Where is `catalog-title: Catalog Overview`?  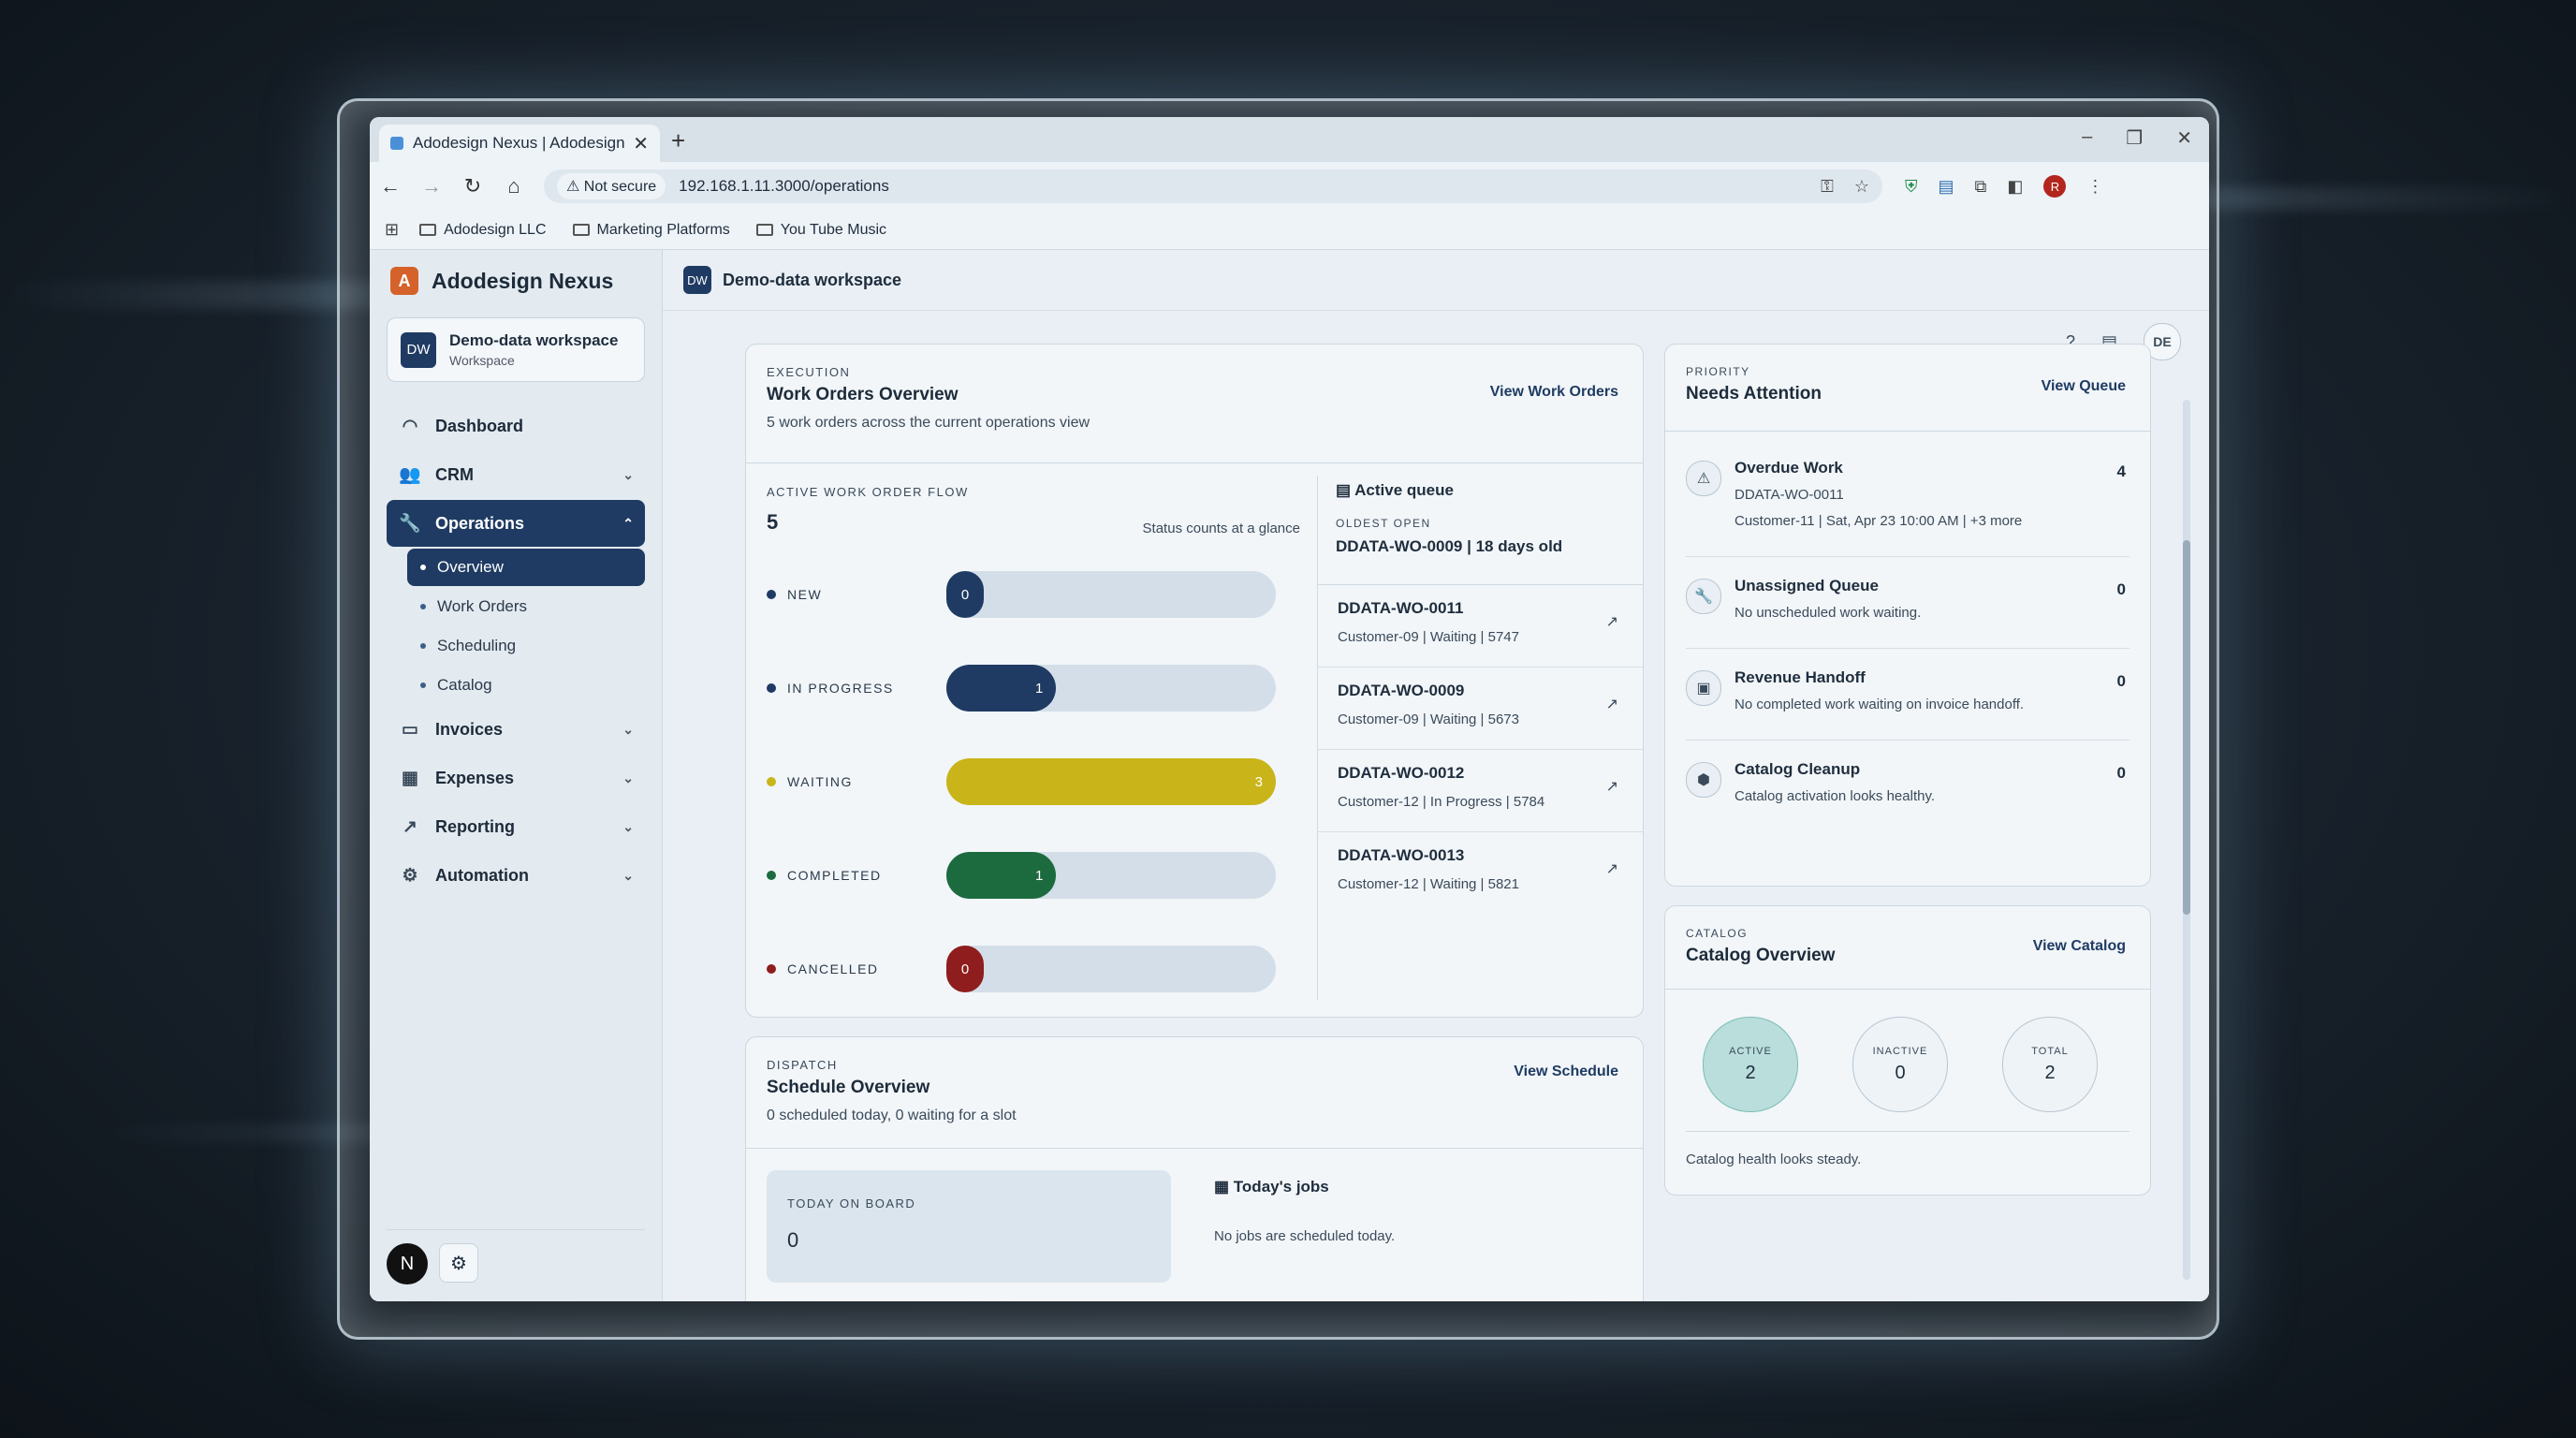
catalog-title: Catalog Overview is located at coordinates (1761, 955).